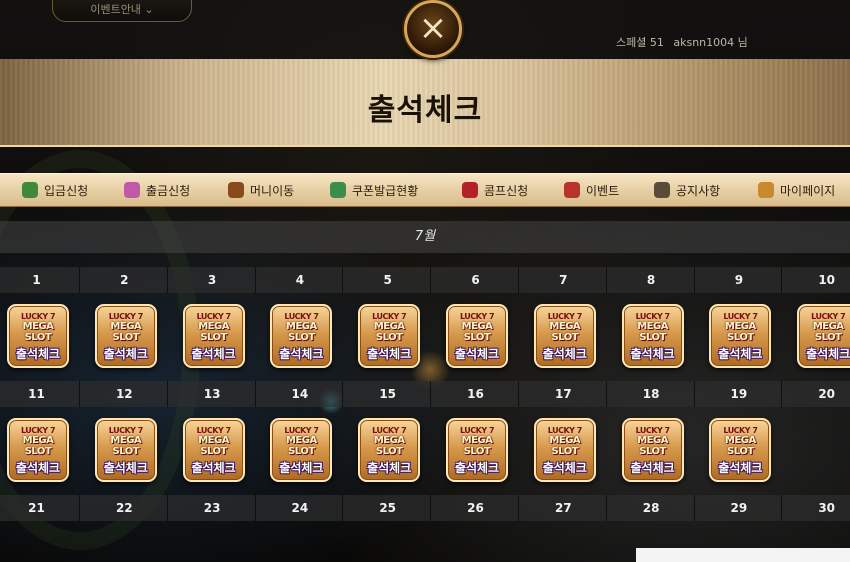 The height and width of the screenshot is (562, 850). What do you see at coordinates (476, 280) in the screenshot?
I see `day-number: 6` at bounding box center [476, 280].